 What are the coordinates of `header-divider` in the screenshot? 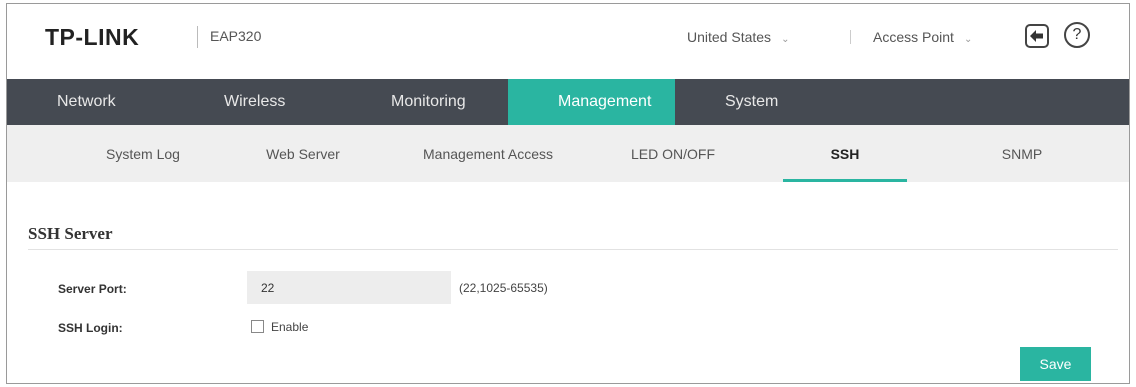 It's located at (850, 37).